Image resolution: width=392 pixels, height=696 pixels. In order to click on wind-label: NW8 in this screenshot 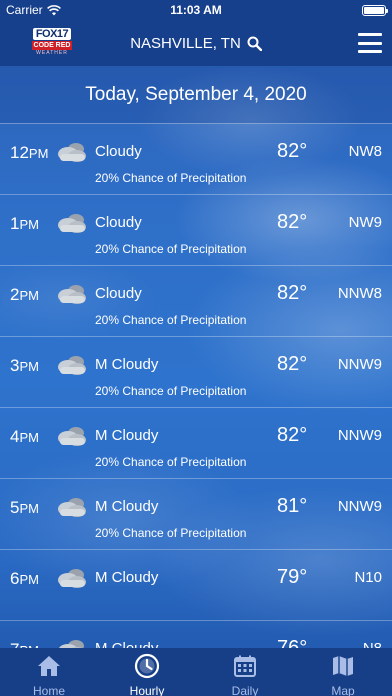, I will do `click(365, 151)`.